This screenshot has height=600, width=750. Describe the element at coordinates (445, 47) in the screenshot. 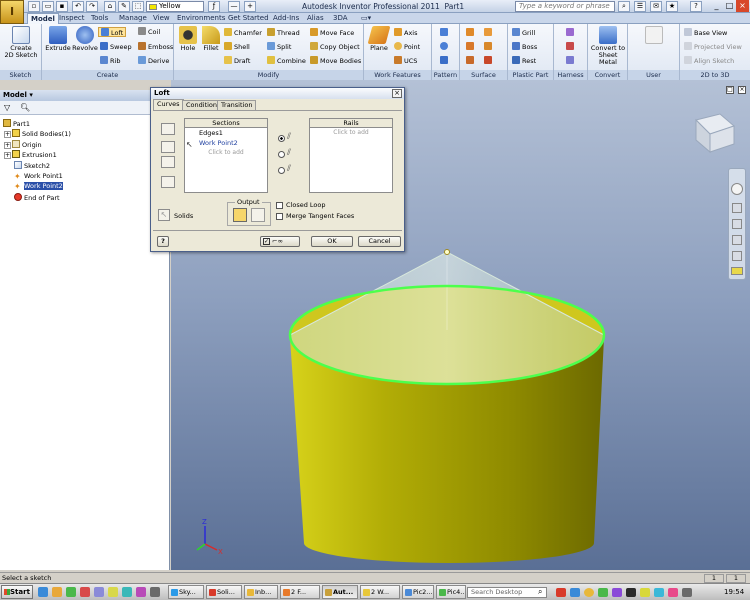

I see `circular-pattern-button` at that location.